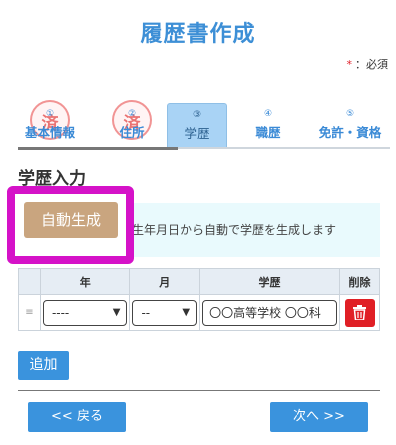 This screenshot has width=396, height=445. I want to click on school-input: 〇〇高等学校 〇〇科, so click(269, 312).